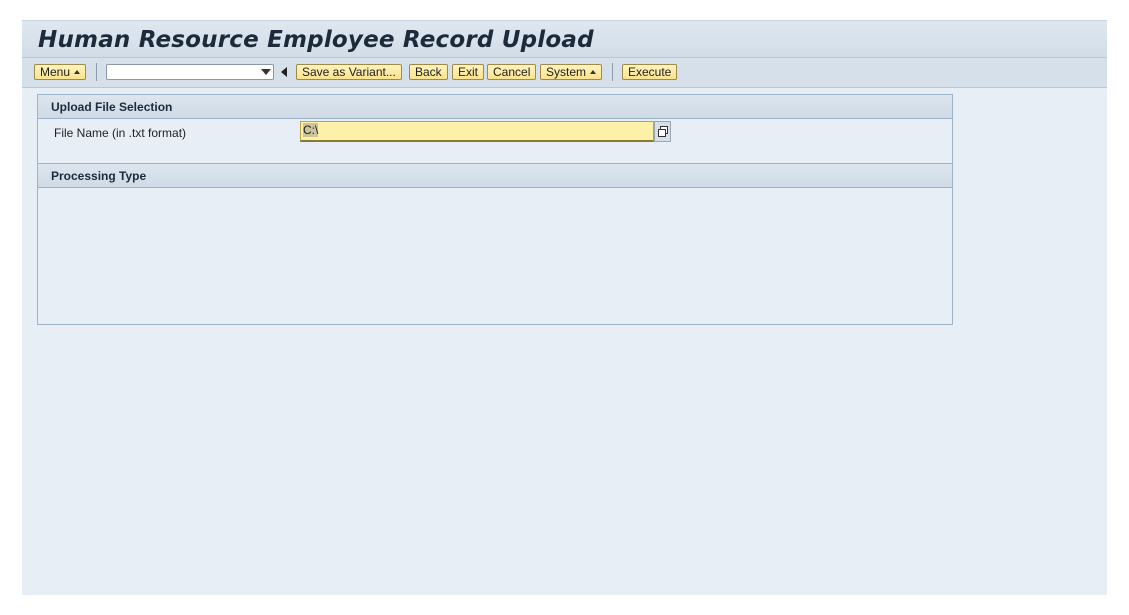 The image size is (1129, 615). I want to click on value-help-button, so click(662, 131).